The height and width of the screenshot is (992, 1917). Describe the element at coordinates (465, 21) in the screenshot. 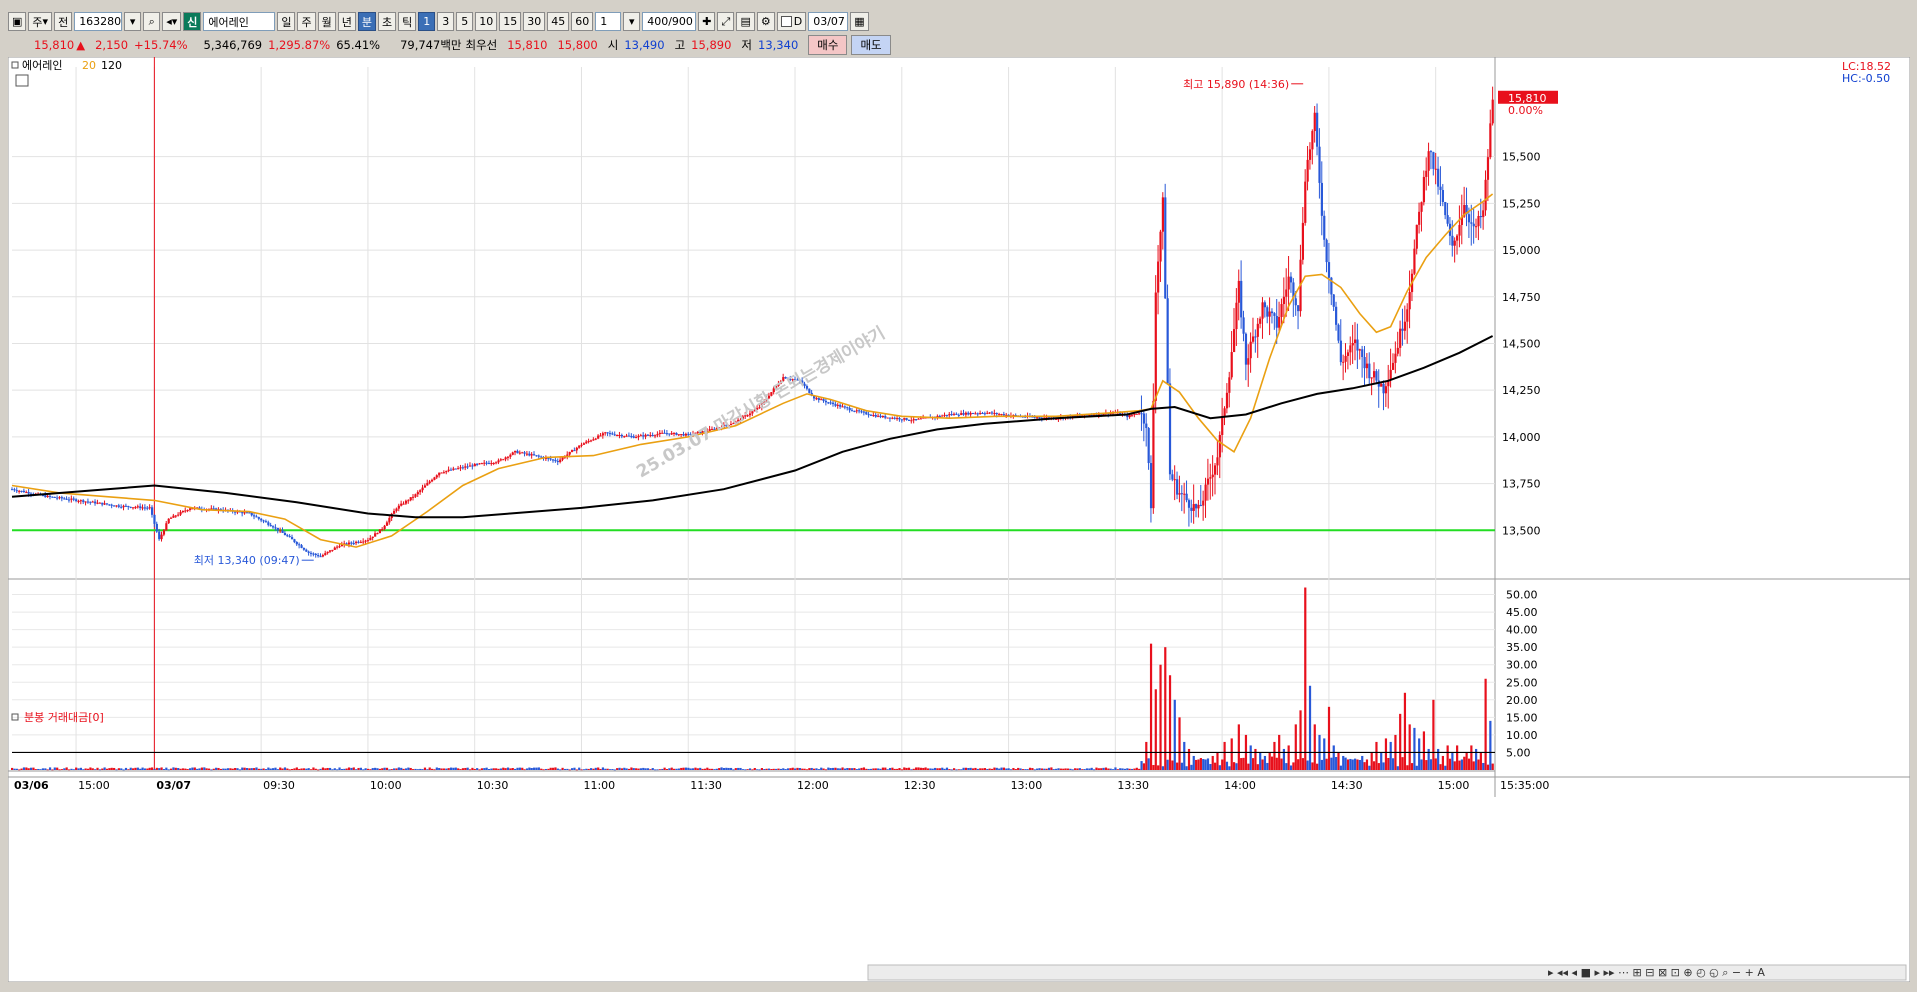

I see `interval-button: 5` at that location.